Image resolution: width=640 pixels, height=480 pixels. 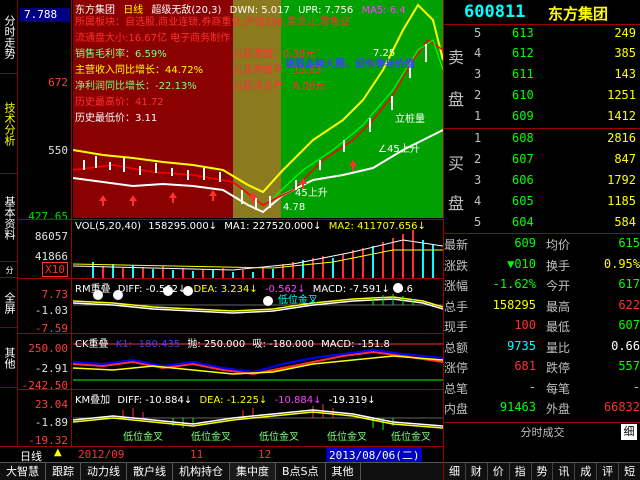 I want to click on bid-price: 608, so click(x=523, y=138).